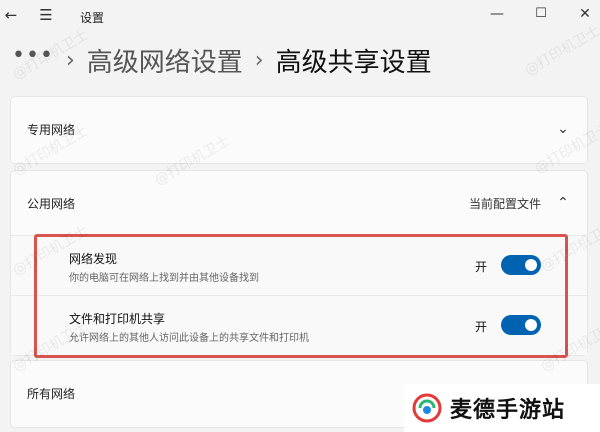 The height and width of the screenshot is (432, 600). I want to click on back-arrow-icon: ←, so click(11, 15).